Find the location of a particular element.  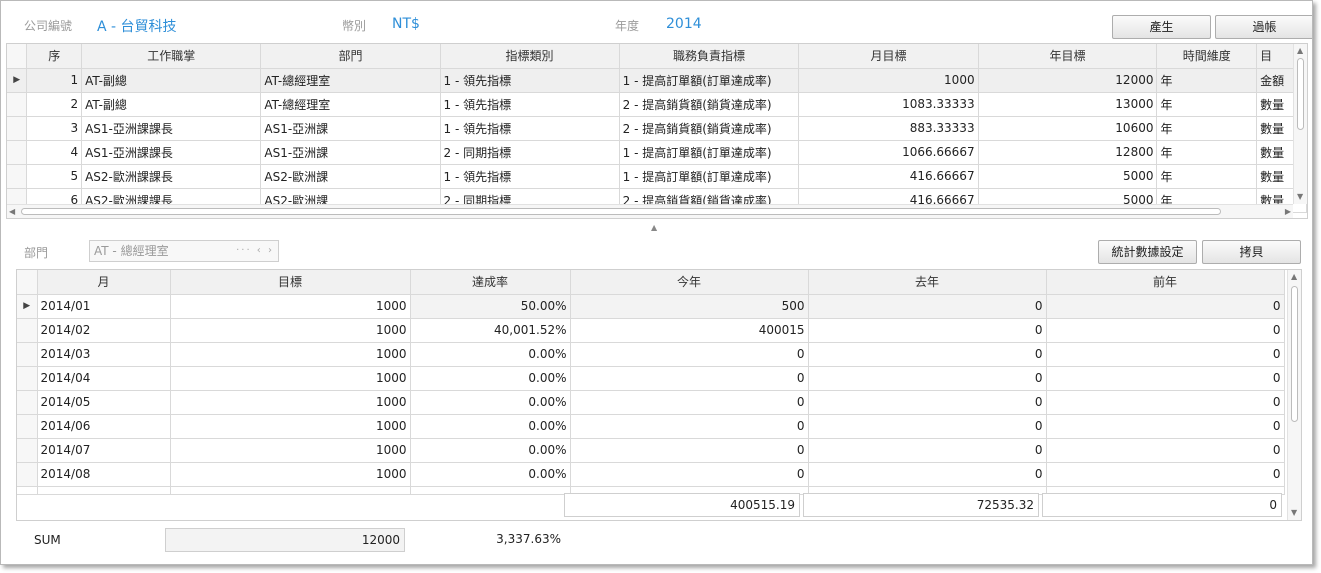

table-cell: AS1-亞洲課課長 is located at coordinates (171, 128).